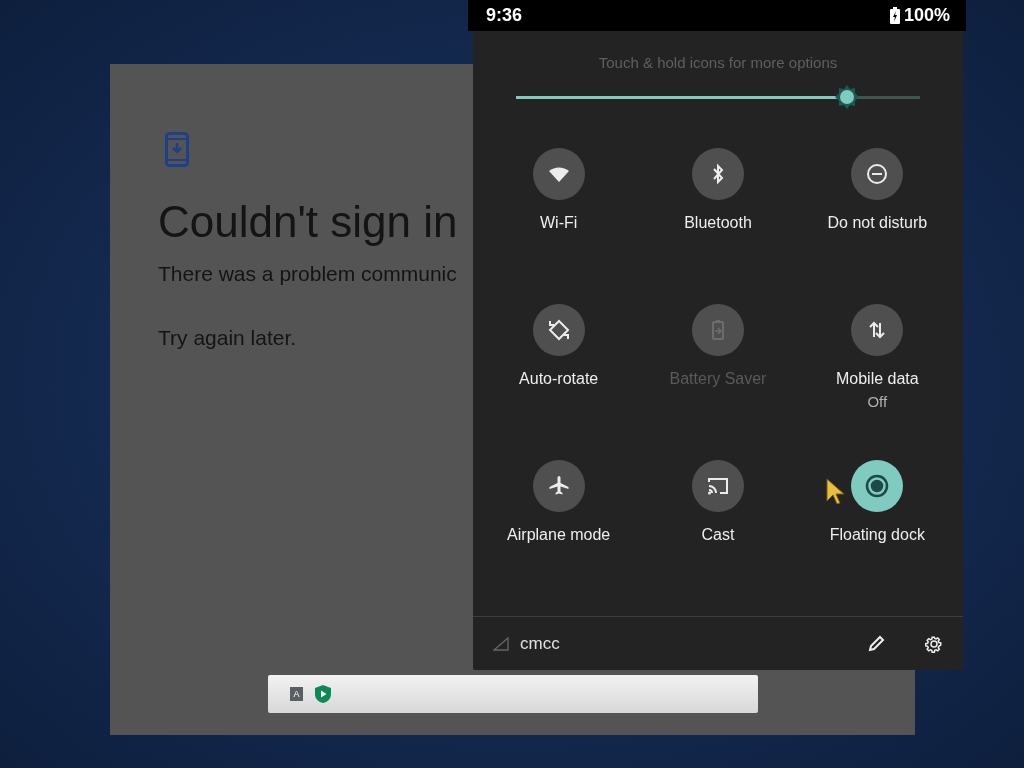 The width and height of the screenshot is (1024, 768). What do you see at coordinates (296, 694) in the screenshot?
I see `keyboard-icon: A` at bounding box center [296, 694].